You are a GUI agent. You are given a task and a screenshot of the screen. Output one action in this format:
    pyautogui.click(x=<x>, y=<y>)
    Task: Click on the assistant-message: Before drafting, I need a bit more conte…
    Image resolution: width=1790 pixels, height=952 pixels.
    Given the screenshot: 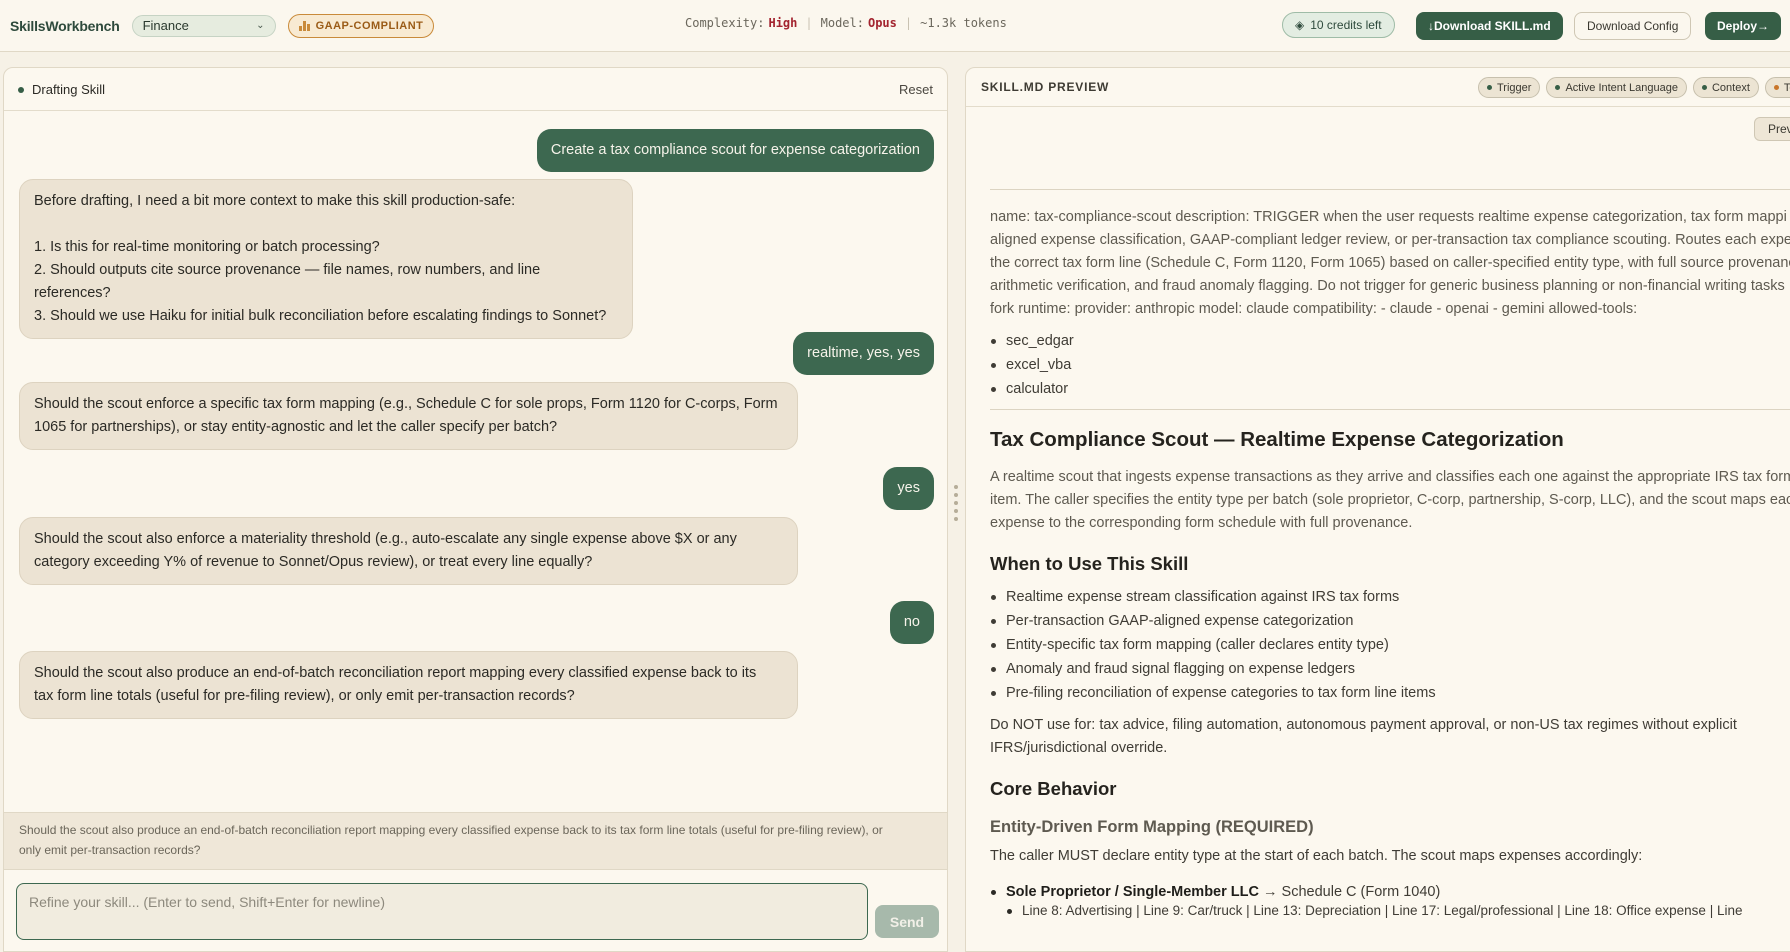 What is the action you would take?
    pyautogui.click(x=326, y=259)
    